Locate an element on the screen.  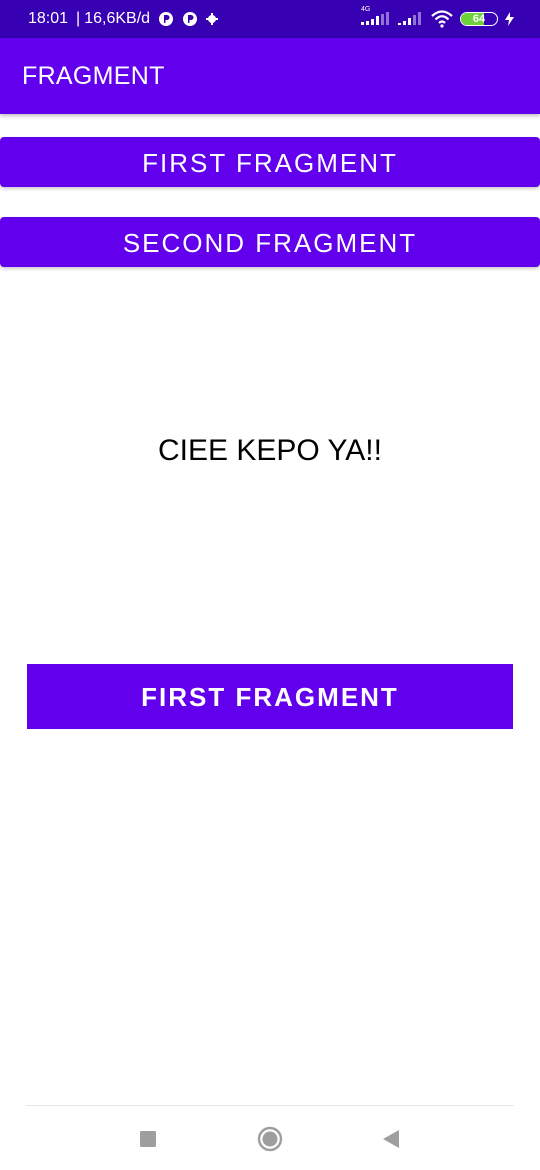
back-icon is located at coordinates (391, 1139).